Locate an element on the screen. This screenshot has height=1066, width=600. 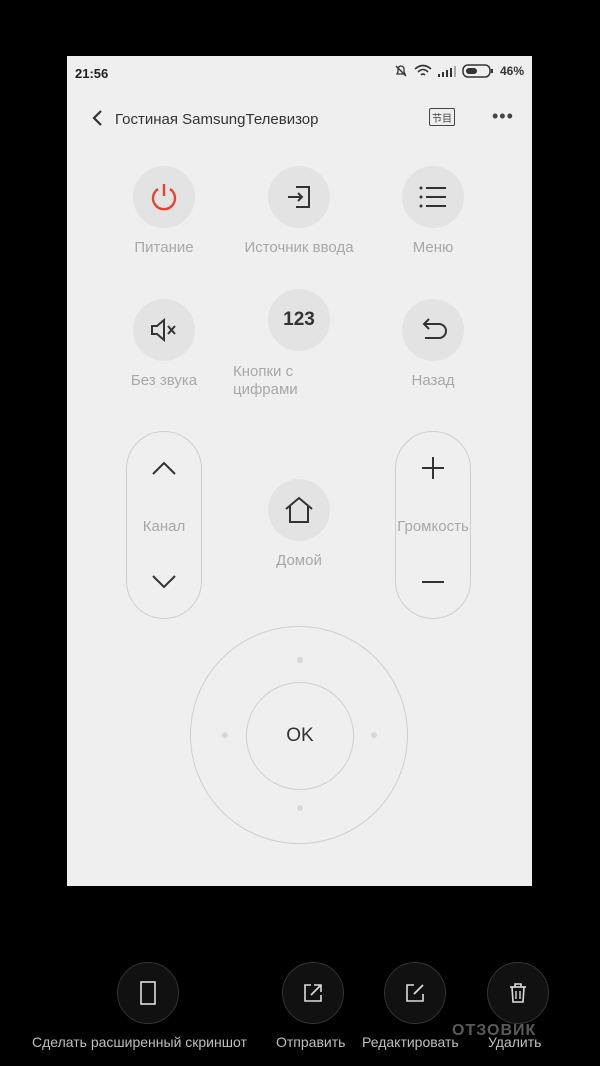
numbers-button: 123 is located at coordinates (299, 320).